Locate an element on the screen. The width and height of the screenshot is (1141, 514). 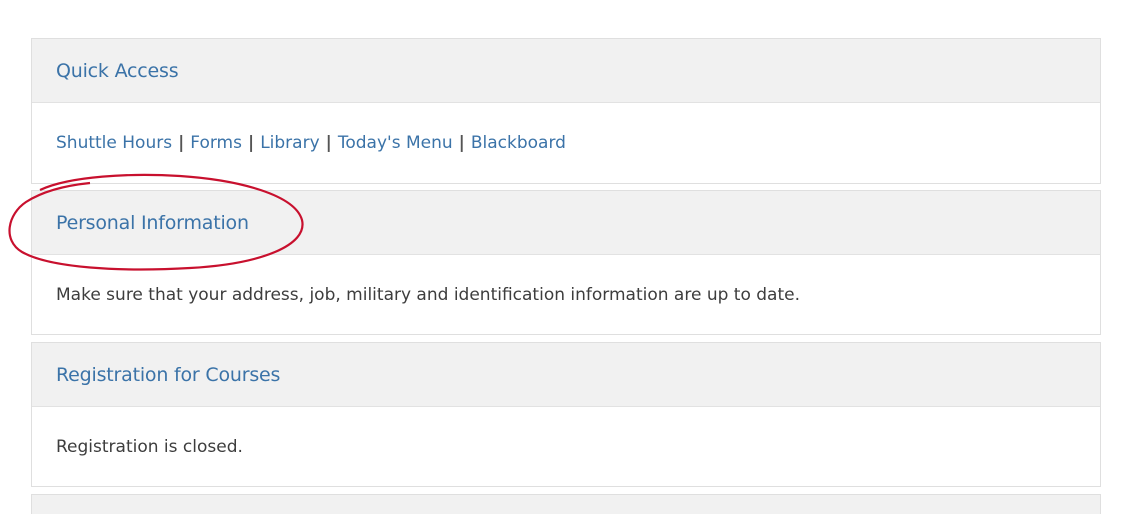
quick-access-title: Quick Access is located at coordinates (117, 71).